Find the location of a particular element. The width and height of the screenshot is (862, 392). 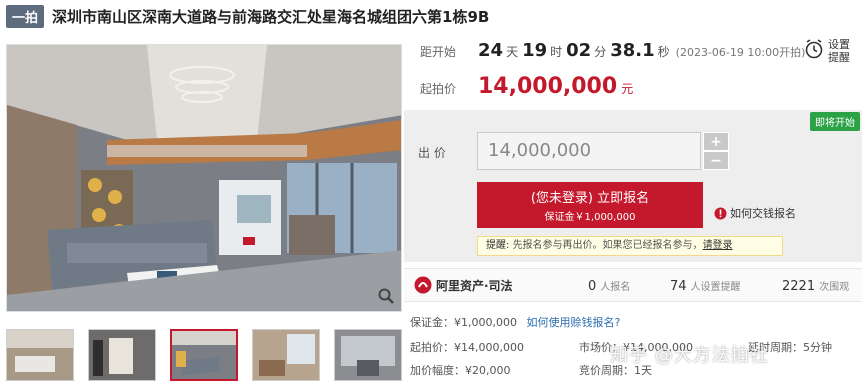

countdown-hours-unit: 时 is located at coordinates (556, 52).